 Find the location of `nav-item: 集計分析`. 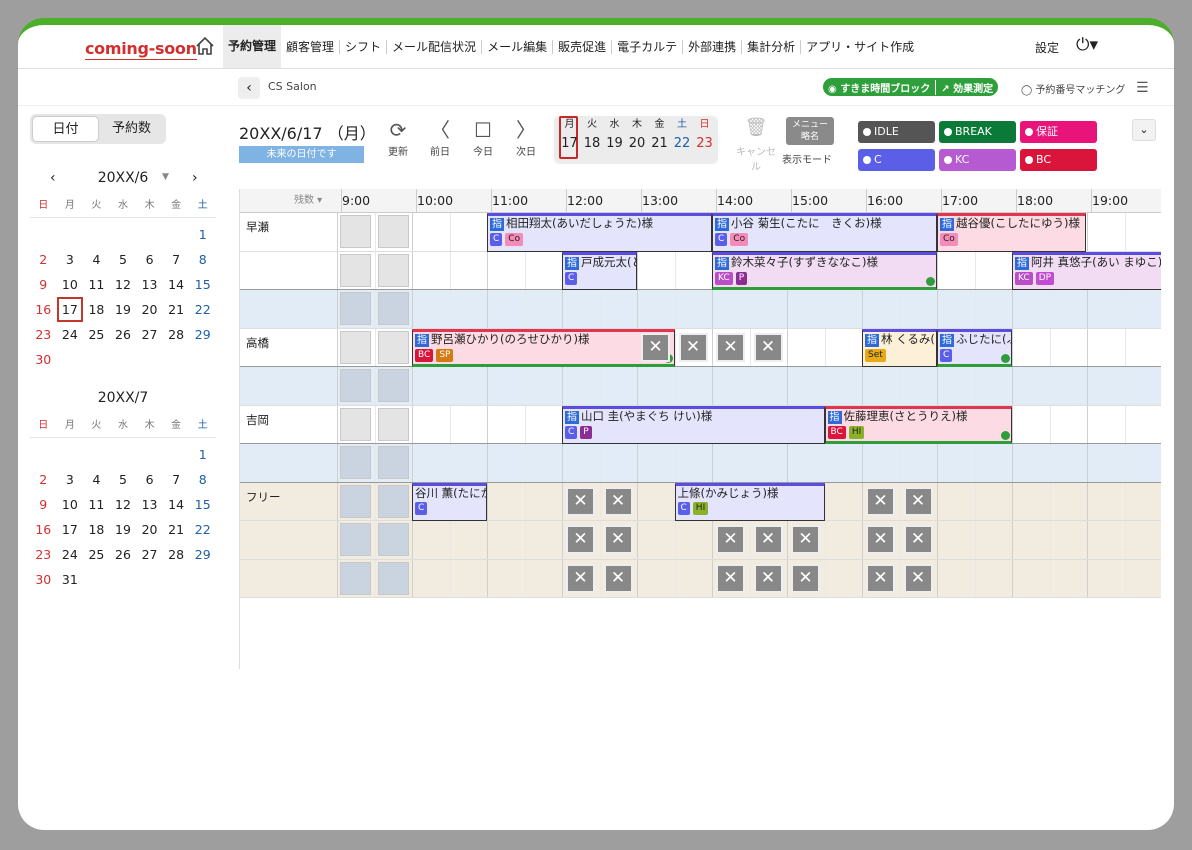

nav-item: 集計分析 is located at coordinates (772, 46).